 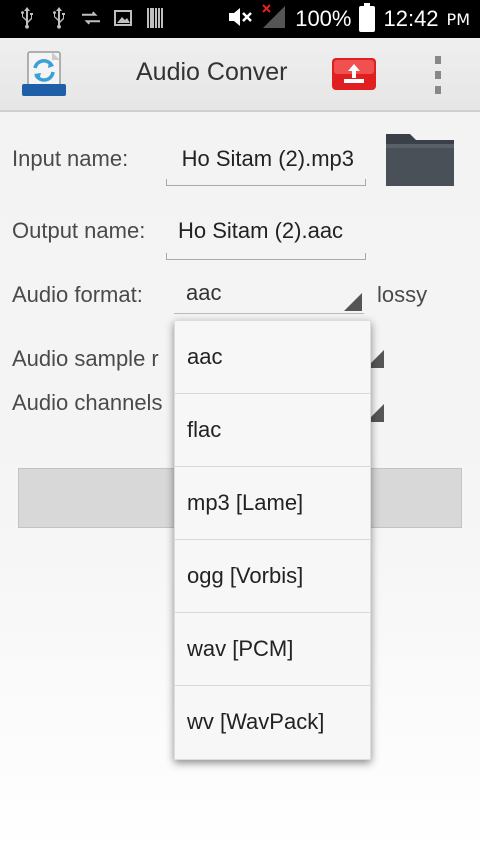 What do you see at coordinates (274, 19) in the screenshot?
I see `signal-icon` at bounding box center [274, 19].